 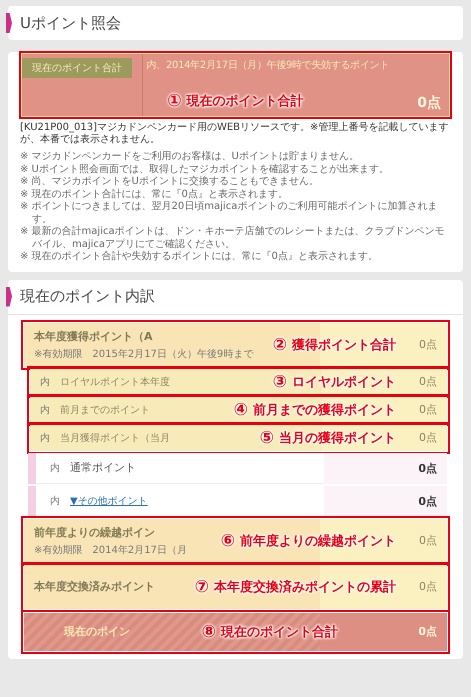 I want to click on system-note: [KU21P00_013]マジカドンペンカード用のWEBリソースです。※管理上番号を記載していますが、本番では表示されません。, so click(x=235, y=134).